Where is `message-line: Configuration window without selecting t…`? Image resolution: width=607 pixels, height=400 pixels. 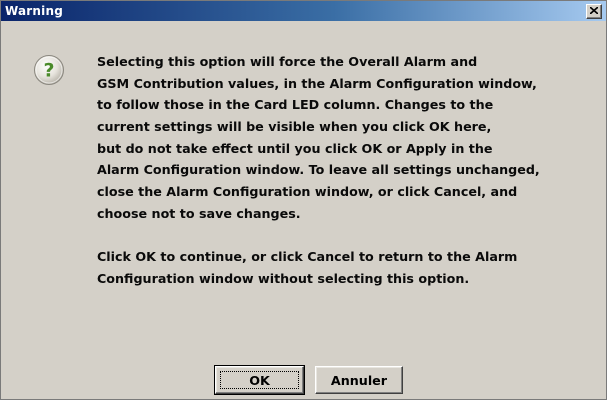 message-line: Configuration window without selecting t… is located at coordinates (283, 278).